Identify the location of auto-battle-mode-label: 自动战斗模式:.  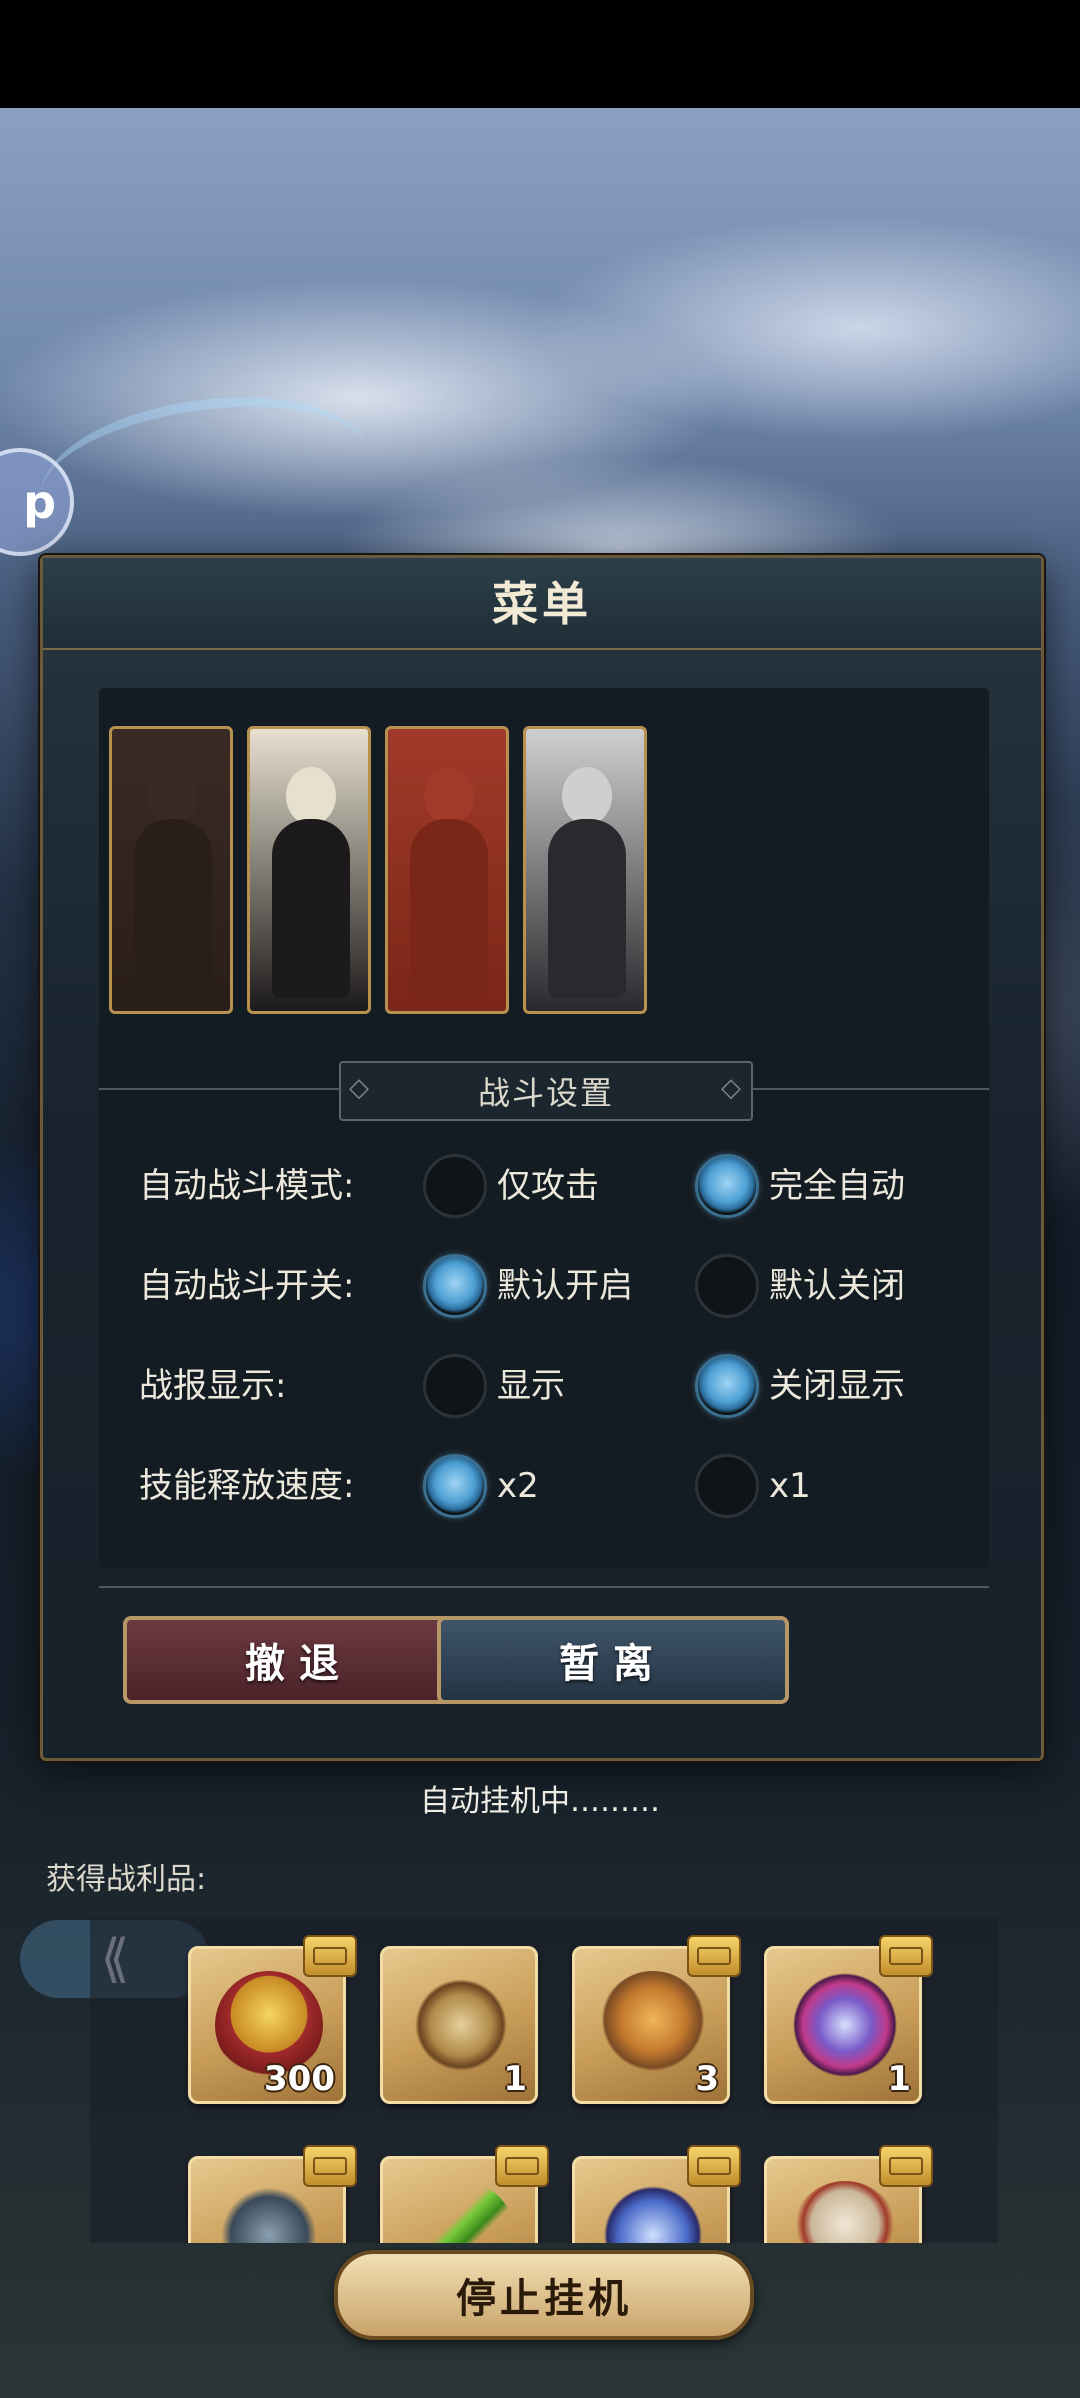
(247, 1186).